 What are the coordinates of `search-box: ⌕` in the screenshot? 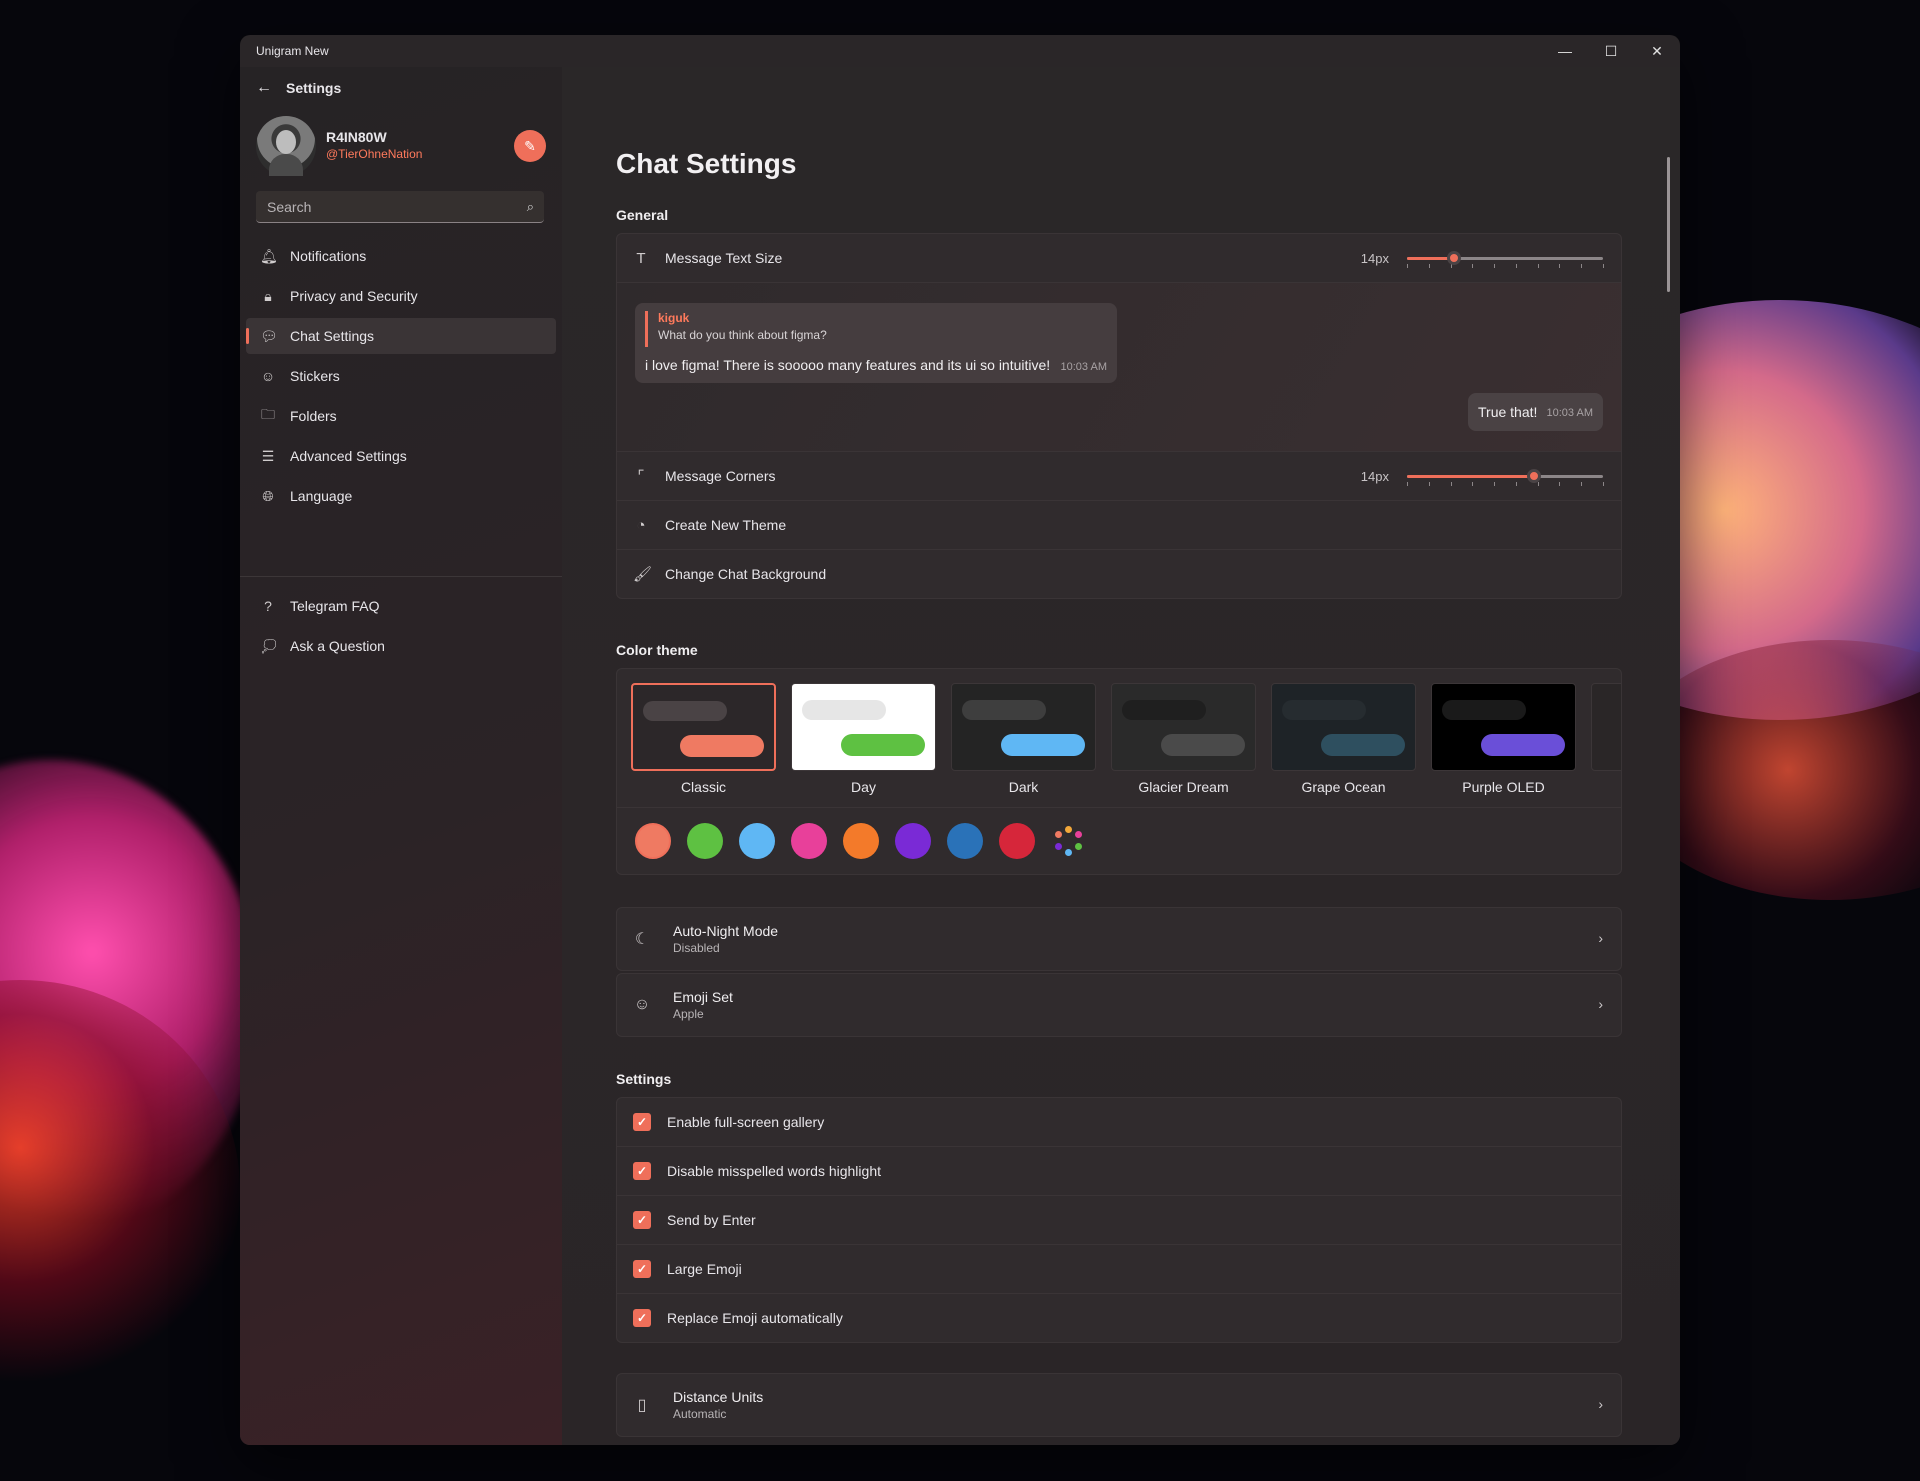 It's located at (400, 207).